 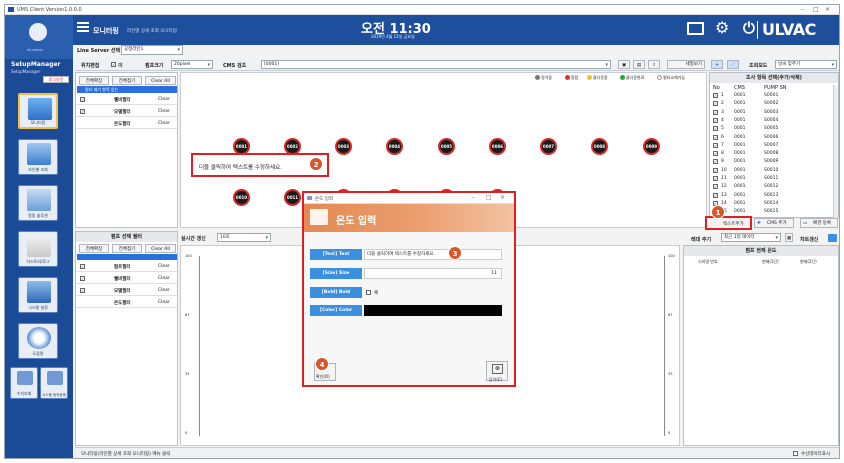 What do you see at coordinates (368, 292) in the screenshot?
I see `field-bold-checkbox` at bounding box center [368, 292].